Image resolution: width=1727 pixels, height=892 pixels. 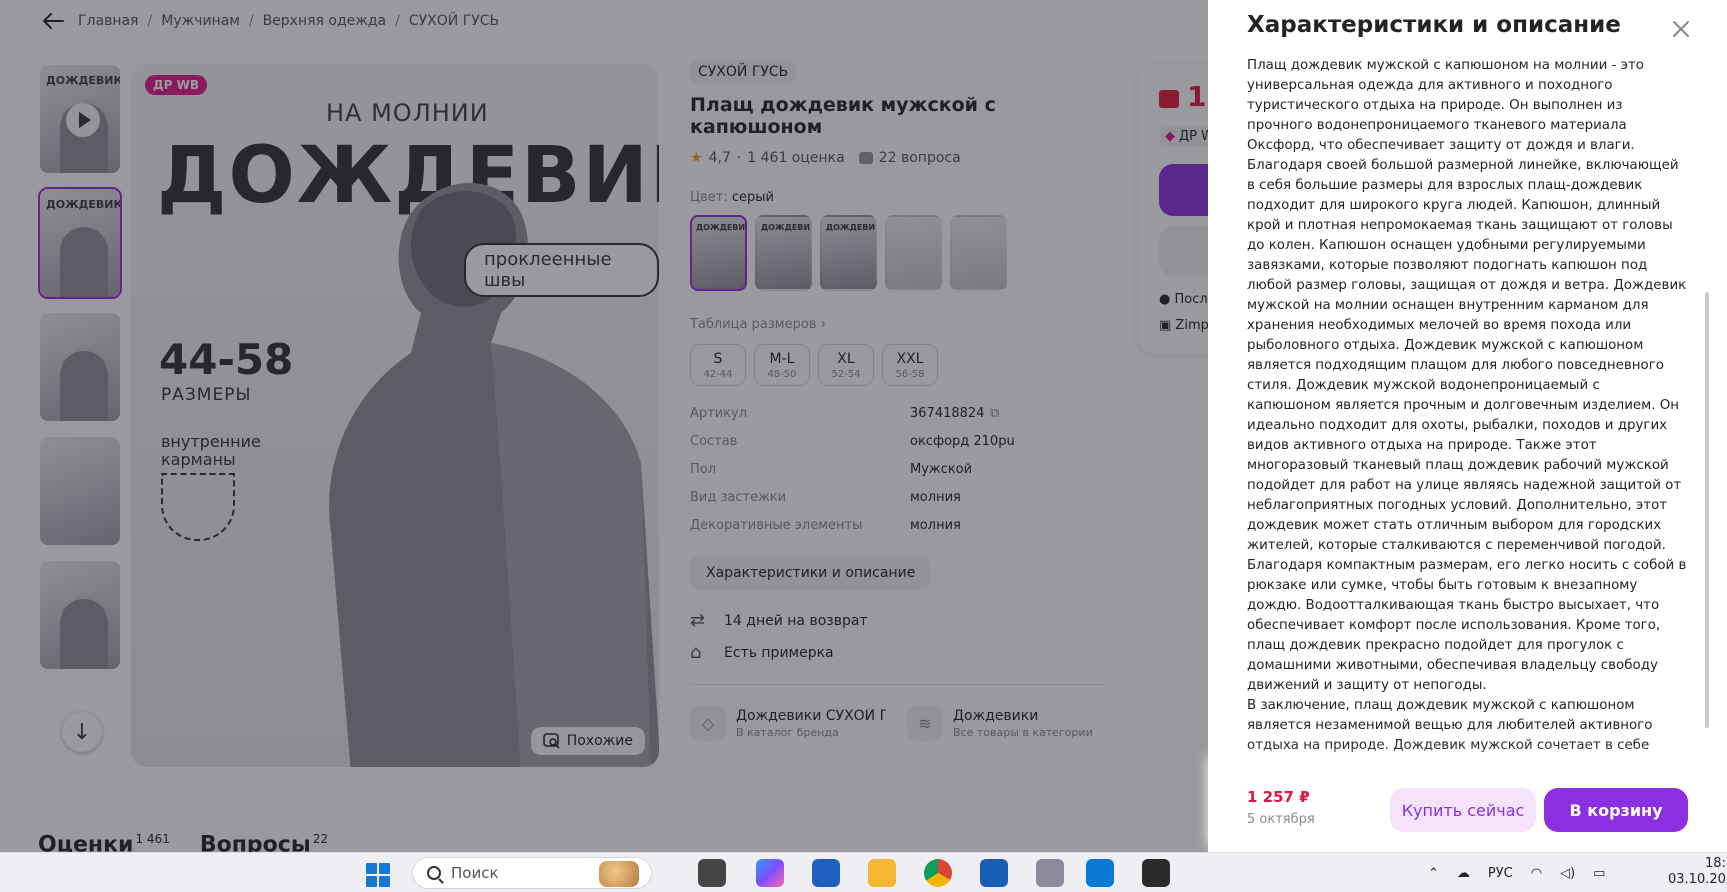 I want to click on powershell-icon, so click(x=994, y=873).